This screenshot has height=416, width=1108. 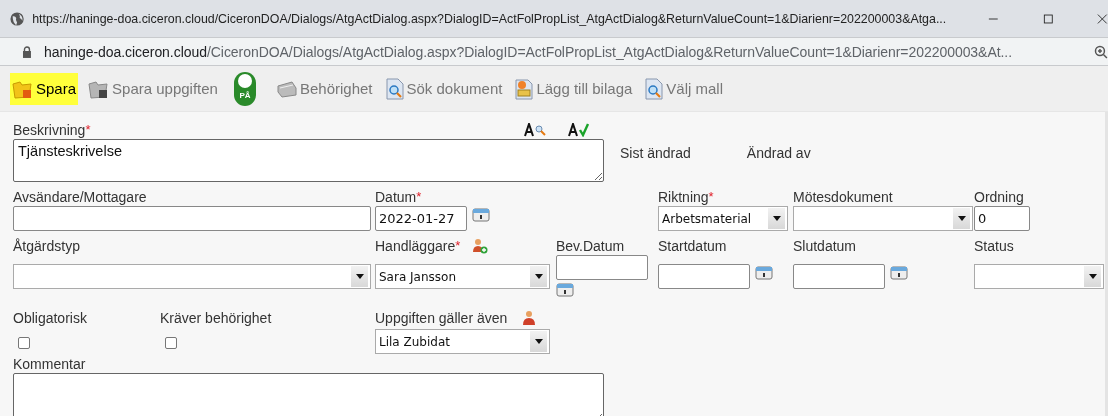 What do you see at coordinates (536, 130) in the screenshot?
I see `spell-search-icon` at bounding box center [536, 130].